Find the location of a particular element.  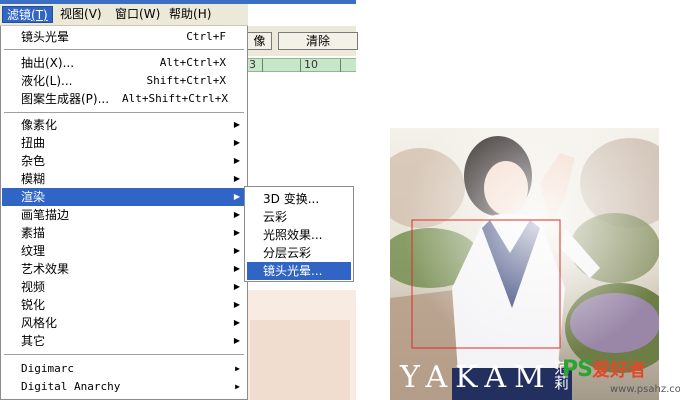

menu-help: 帮助(H) is located at coordinates (190, 14).